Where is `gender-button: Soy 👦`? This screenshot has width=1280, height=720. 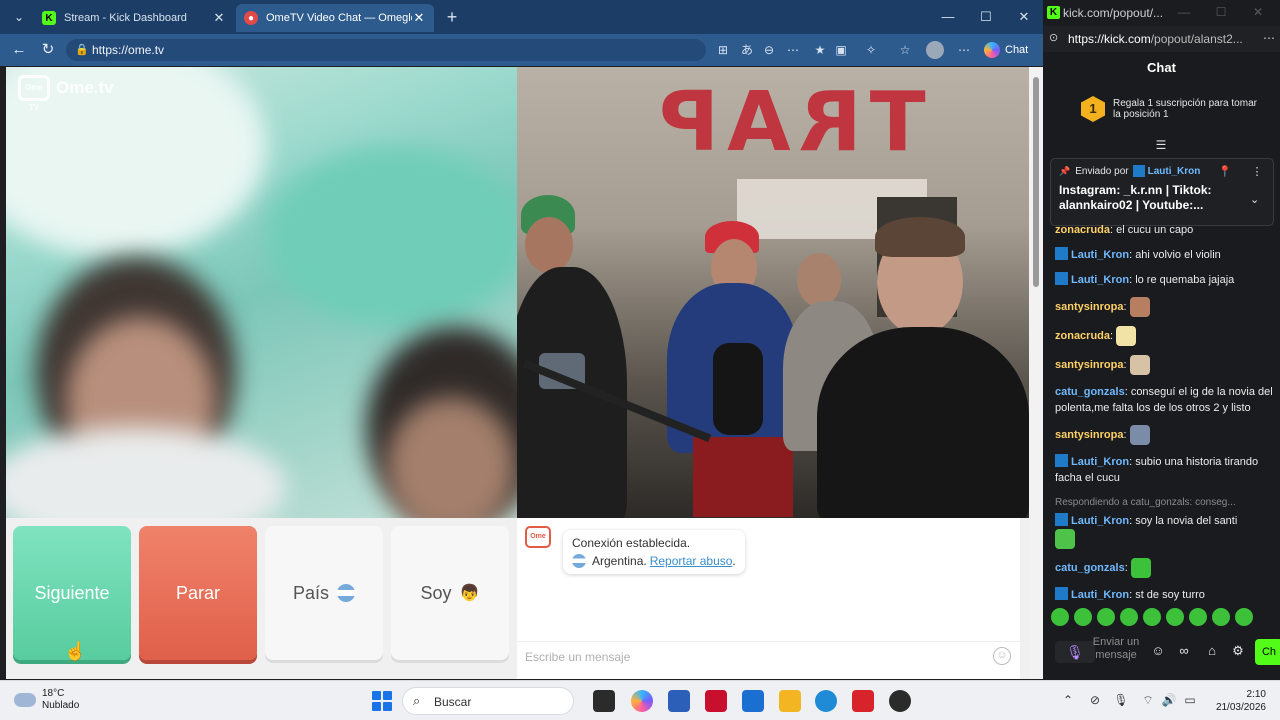 gender-button: Soy 👦 is located at coordinates (450, 593).